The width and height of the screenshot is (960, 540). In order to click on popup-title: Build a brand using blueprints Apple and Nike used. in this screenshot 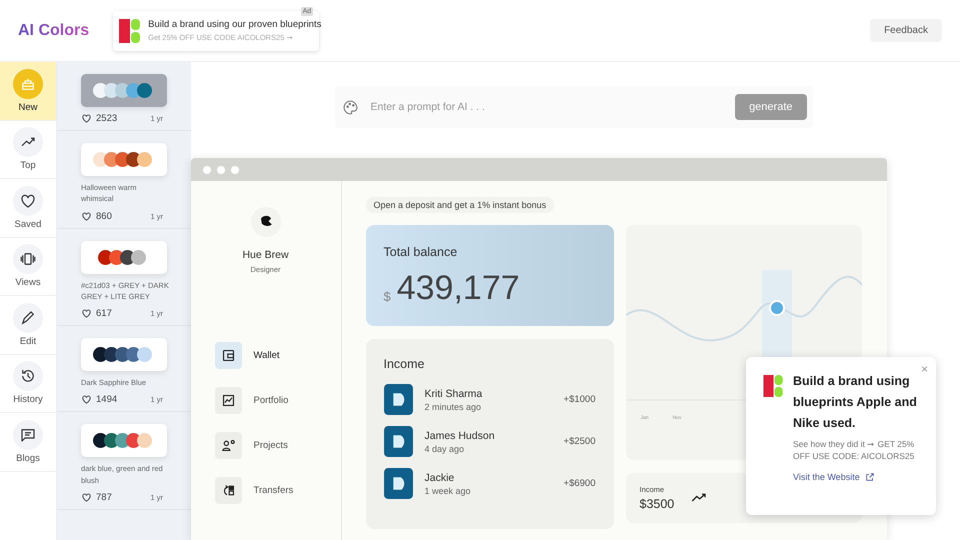, I will do `click(855, 402)`.